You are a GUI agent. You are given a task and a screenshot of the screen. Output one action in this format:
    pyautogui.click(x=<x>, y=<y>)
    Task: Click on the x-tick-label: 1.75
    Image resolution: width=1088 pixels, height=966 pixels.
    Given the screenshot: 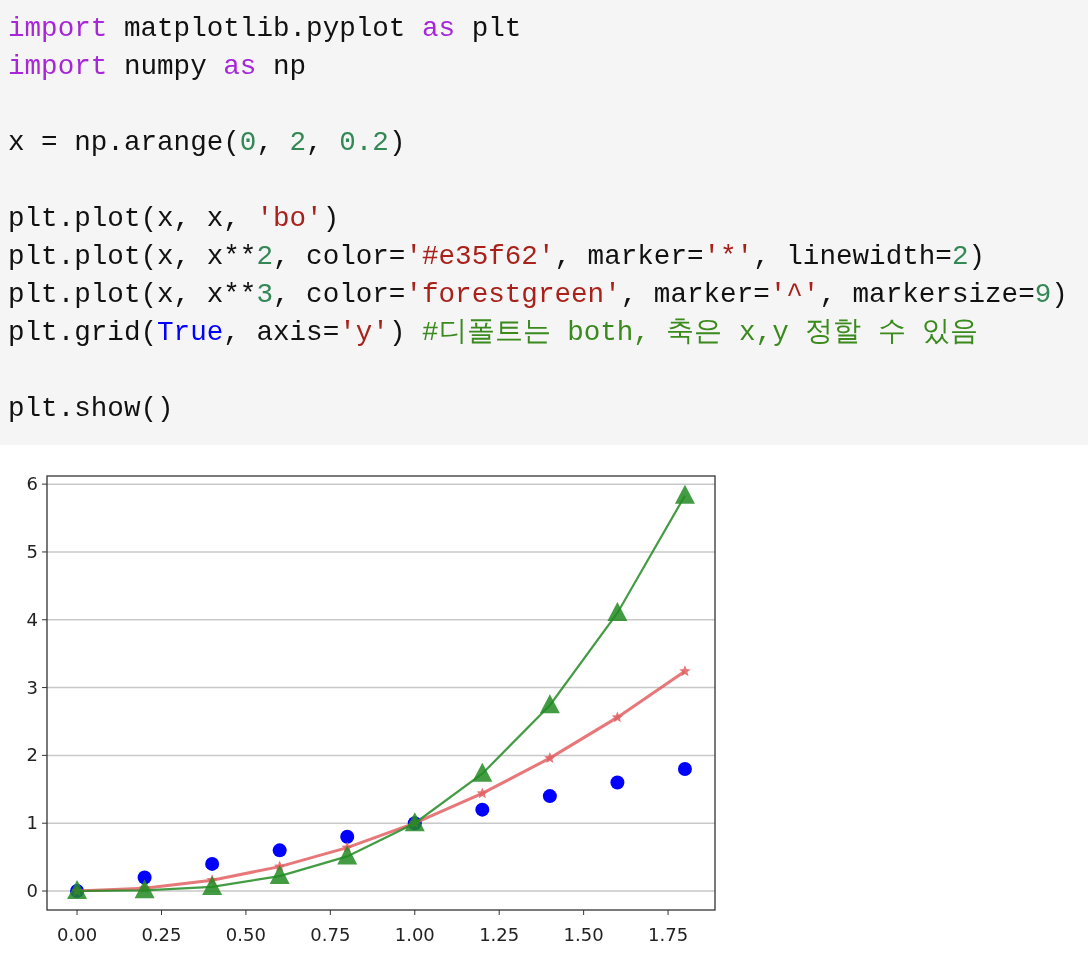 What is the action you would take?
    pyautogui.click(x=668, y=934)
    